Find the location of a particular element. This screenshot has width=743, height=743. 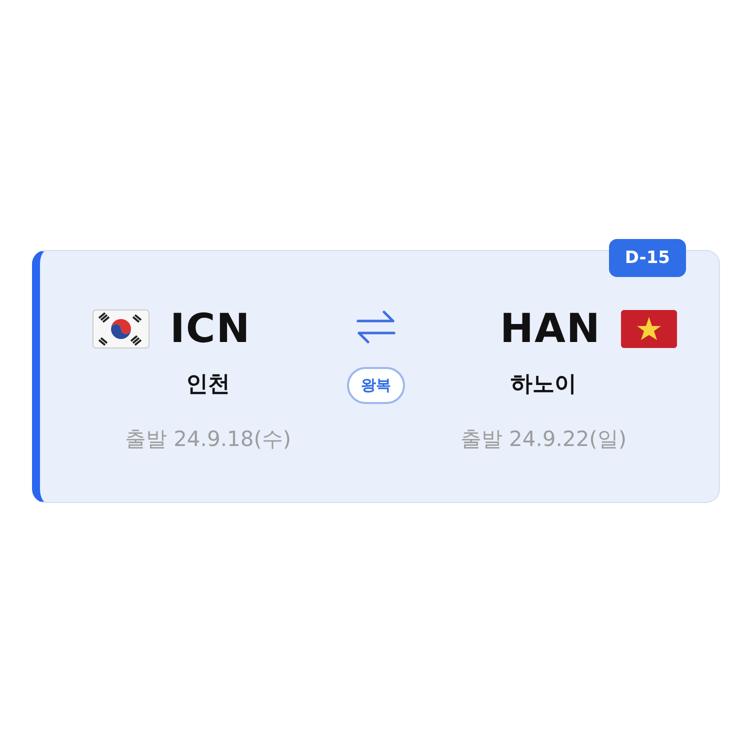

city-name: 하노이 is located at coordinates (543, 385).